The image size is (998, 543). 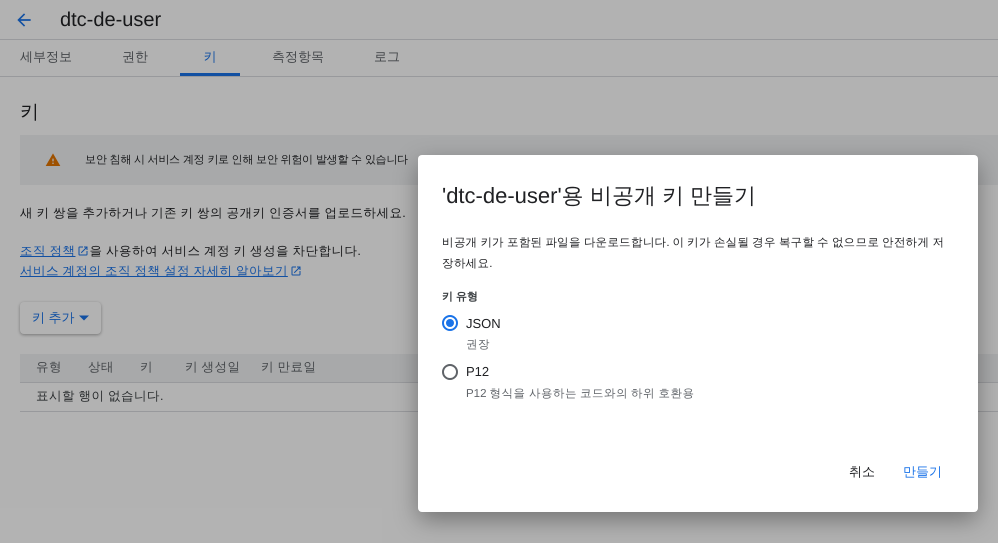 I want to click on column-header: 키, so click(x=147, y=367).